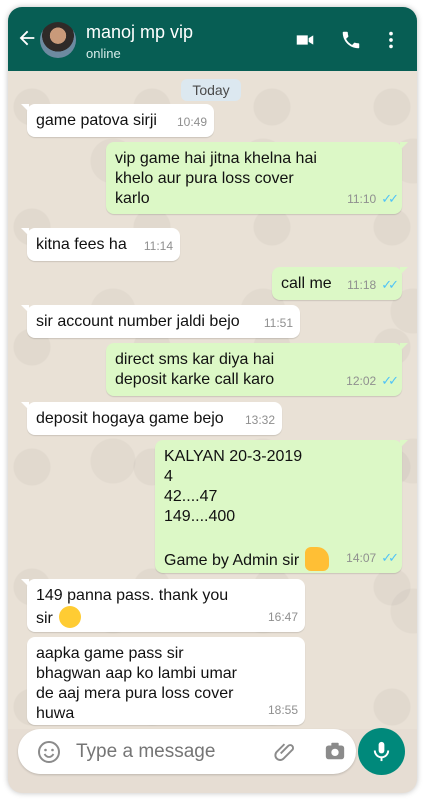  What do you see at coordinates (49, 752) in the screenshot?
I see `emoji-icon` at bounding box center [49, 752].